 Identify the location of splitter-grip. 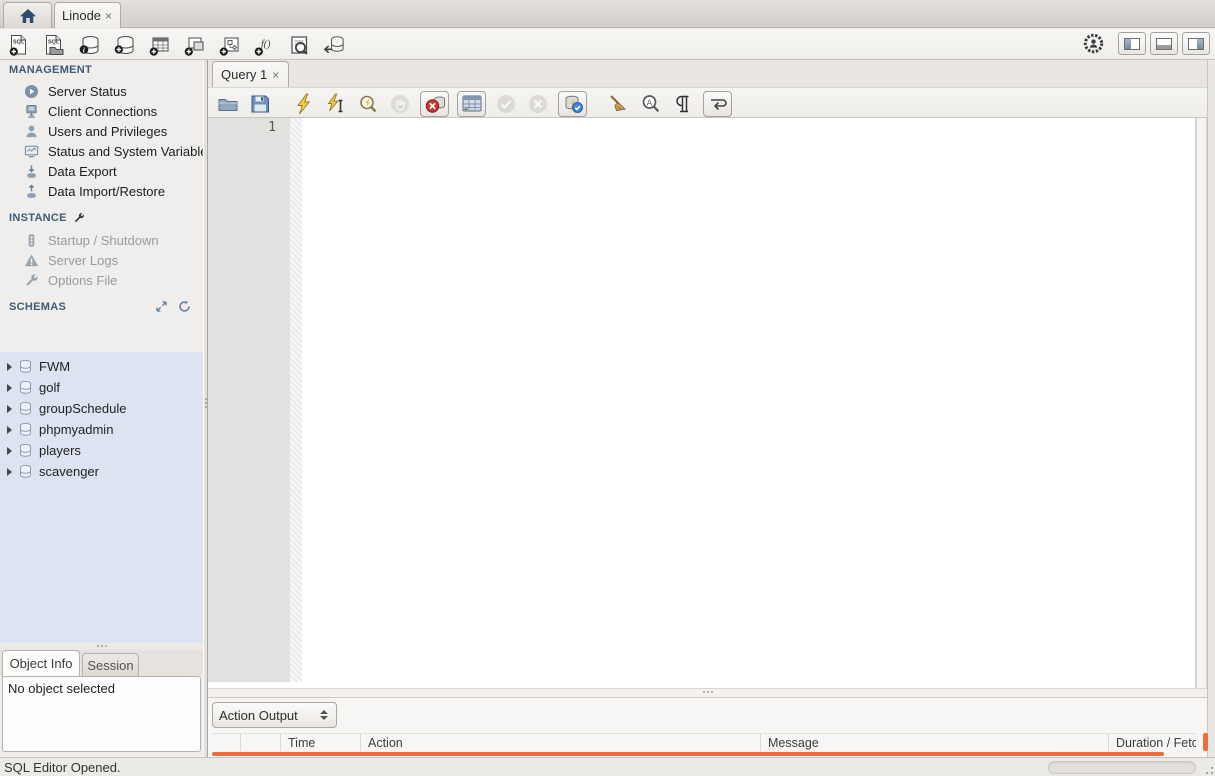
(206, 403).